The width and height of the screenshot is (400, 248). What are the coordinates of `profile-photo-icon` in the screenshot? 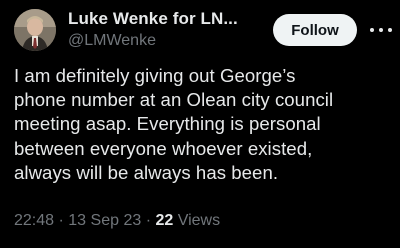 It's located at (35, 30).